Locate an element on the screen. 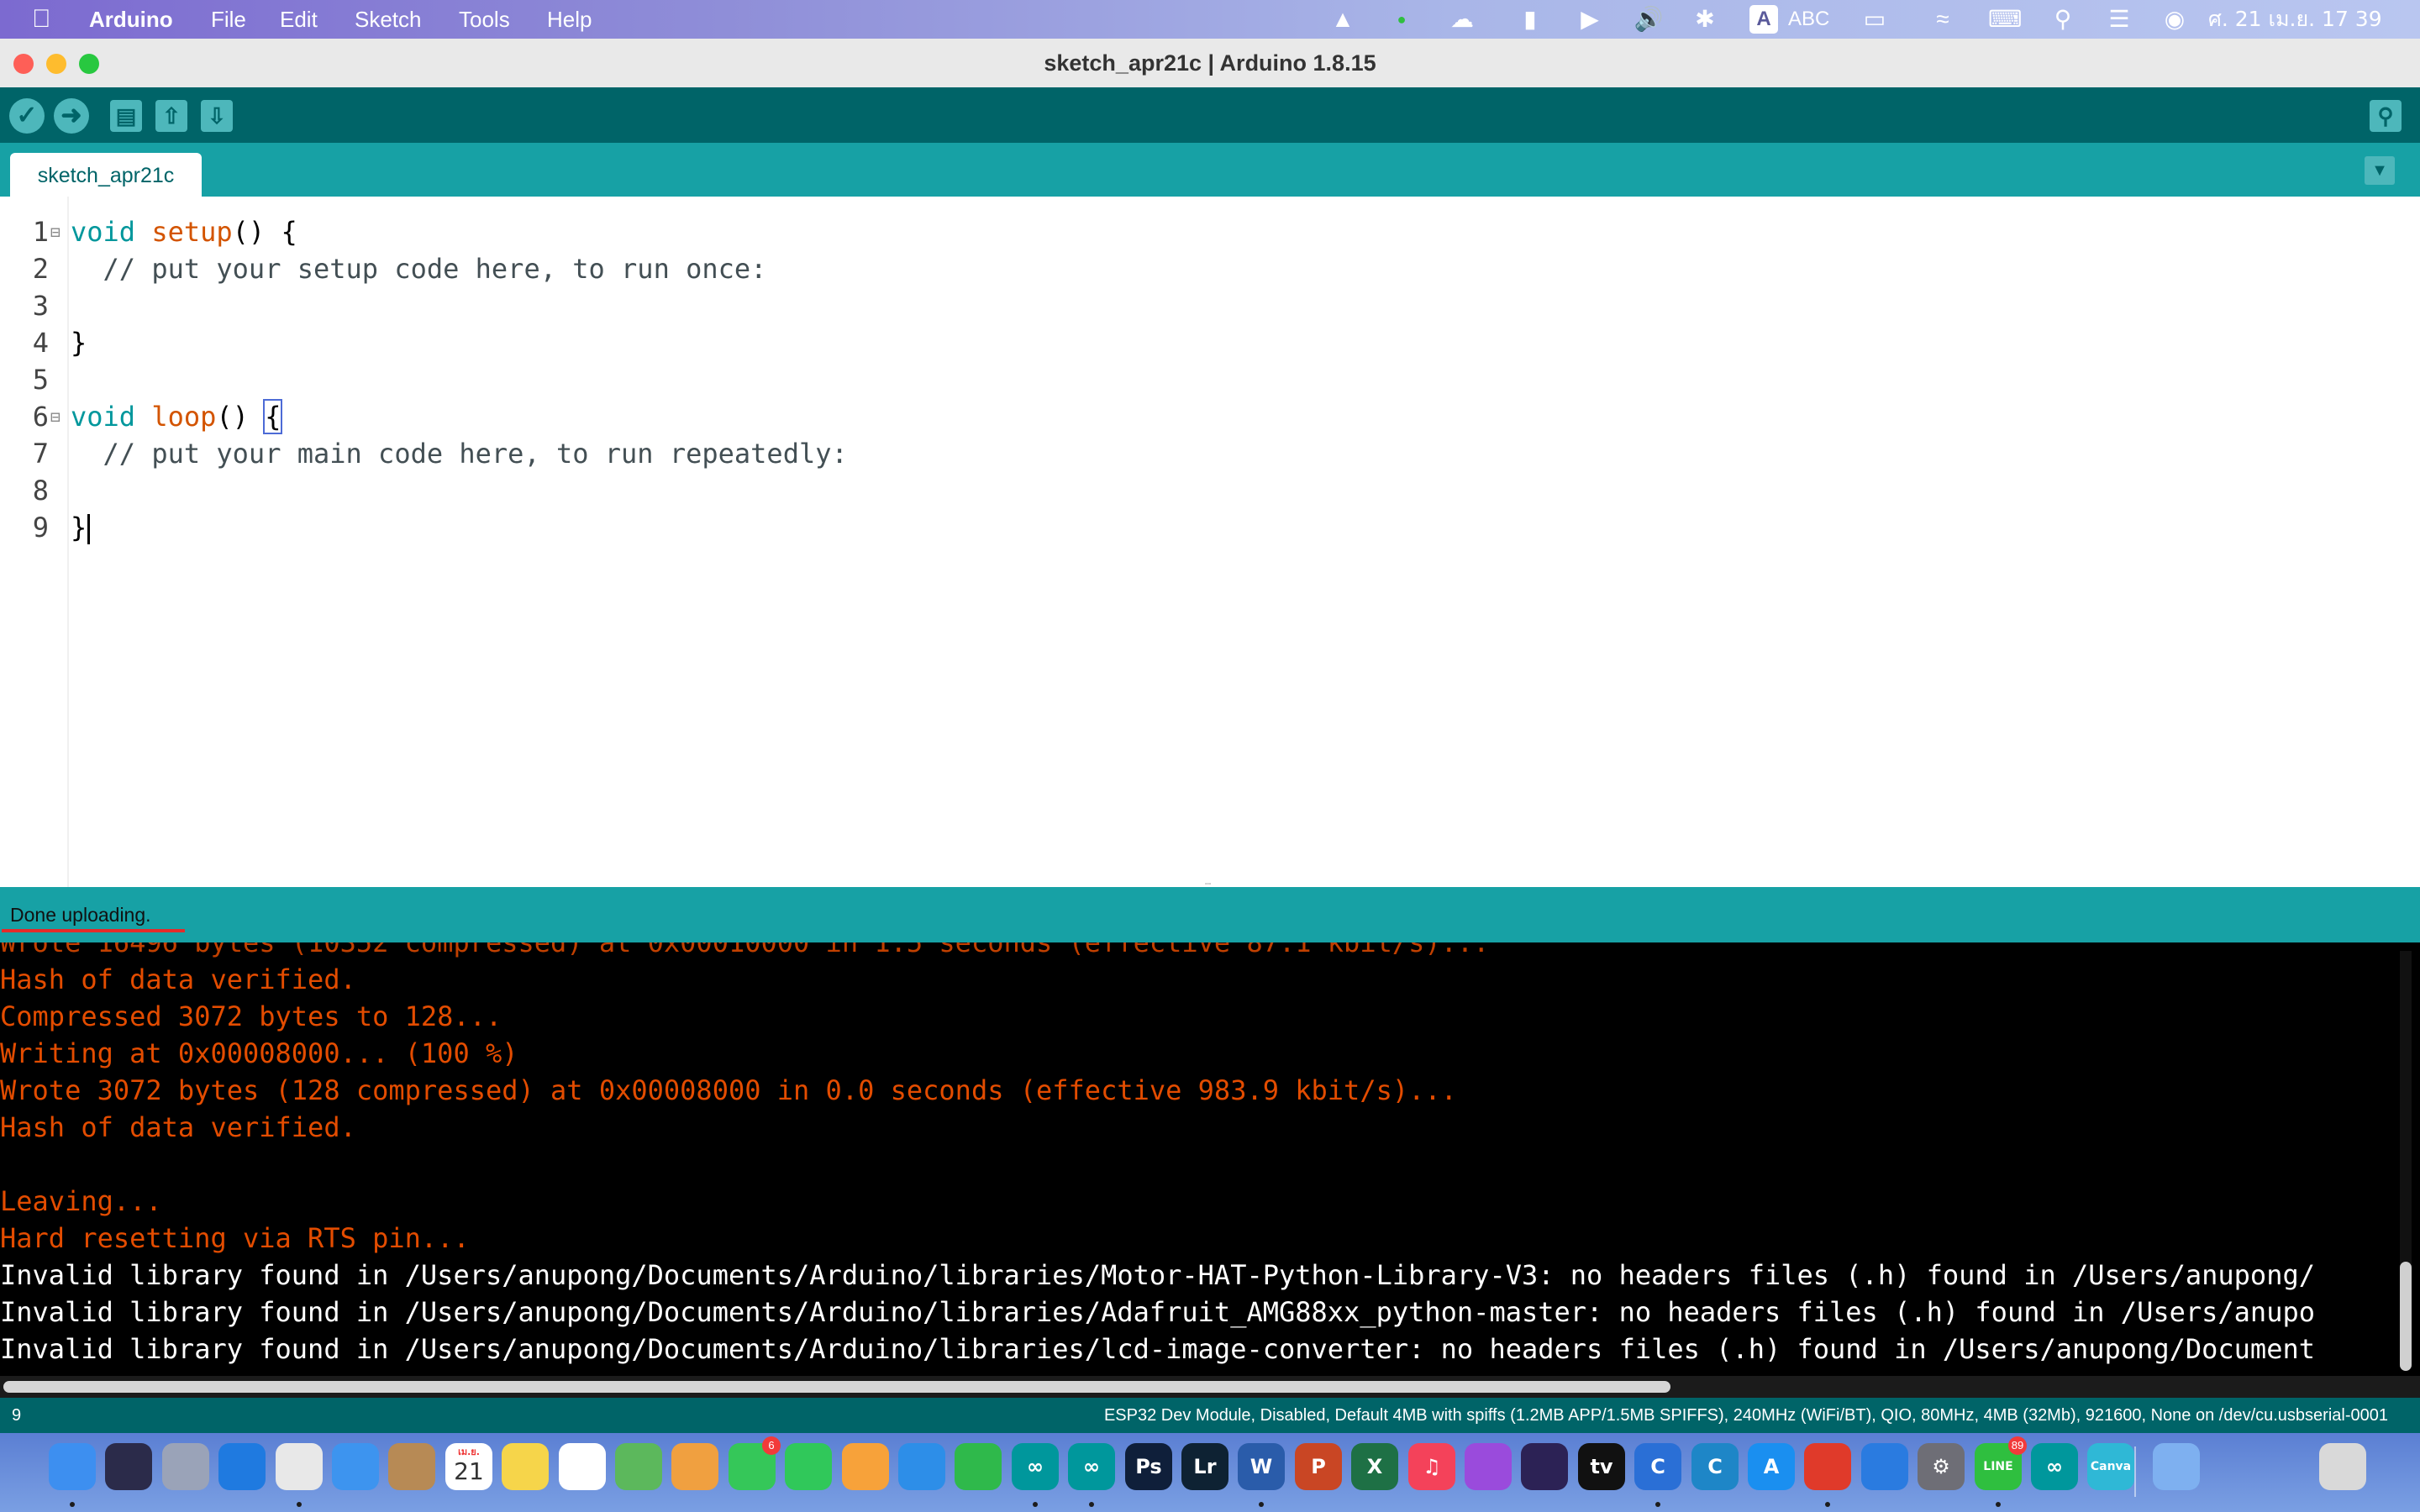 This screenshot has width=2420, height=1512. verify-button: ✓ is located at coordinates (27, 116).